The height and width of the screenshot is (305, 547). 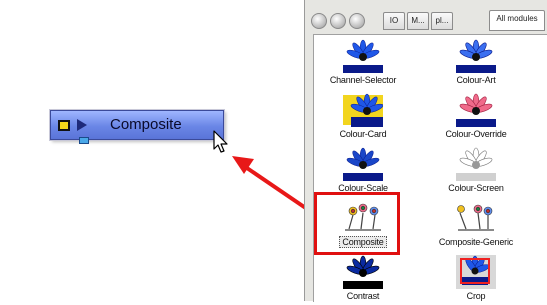 I want to click on module-crop: Crop, so click(x=476, y=279).